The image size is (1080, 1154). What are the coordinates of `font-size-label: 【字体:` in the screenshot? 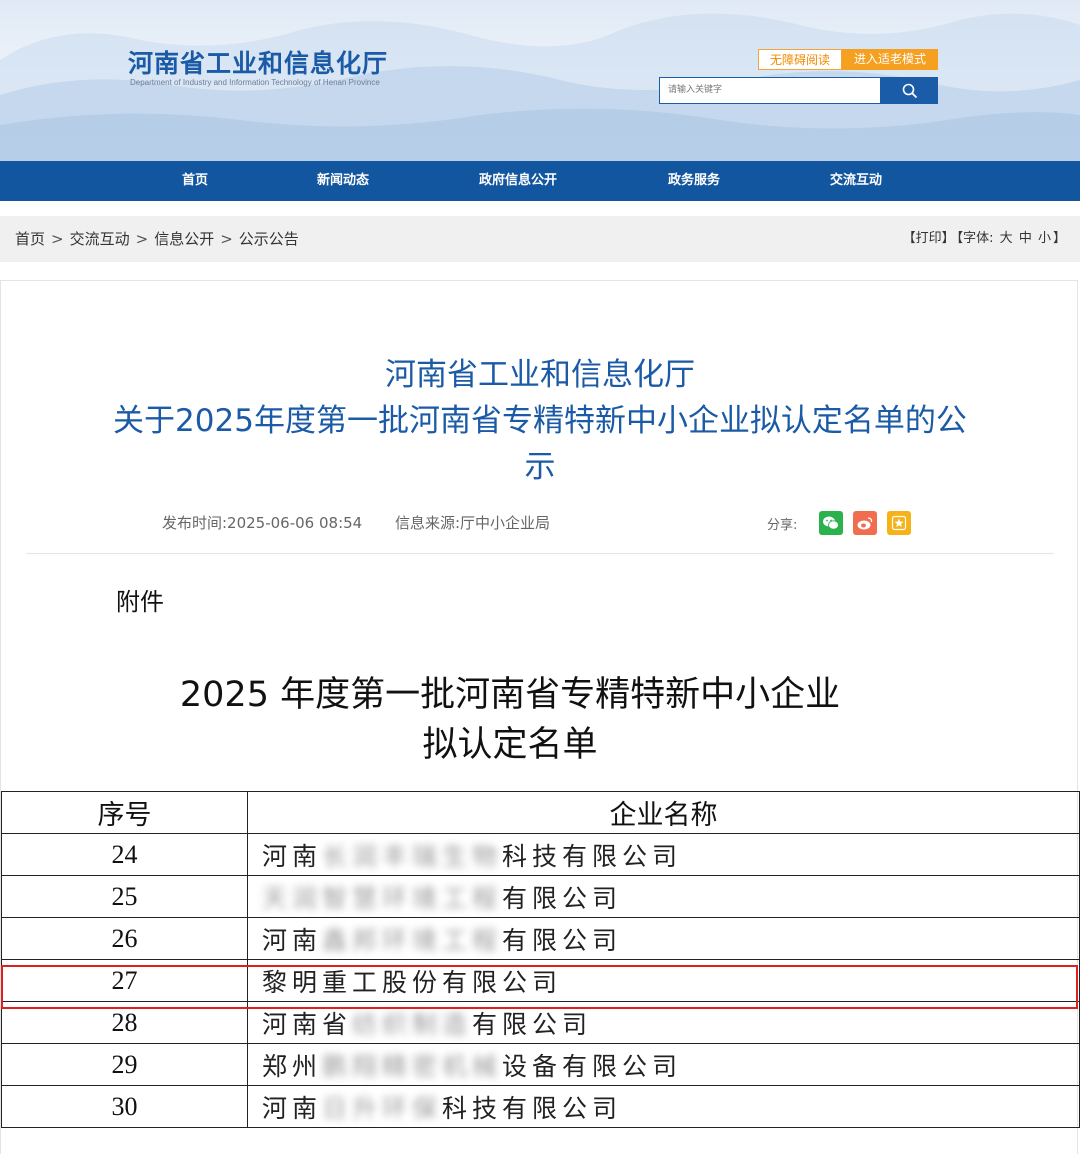 It's located at (975, 238).